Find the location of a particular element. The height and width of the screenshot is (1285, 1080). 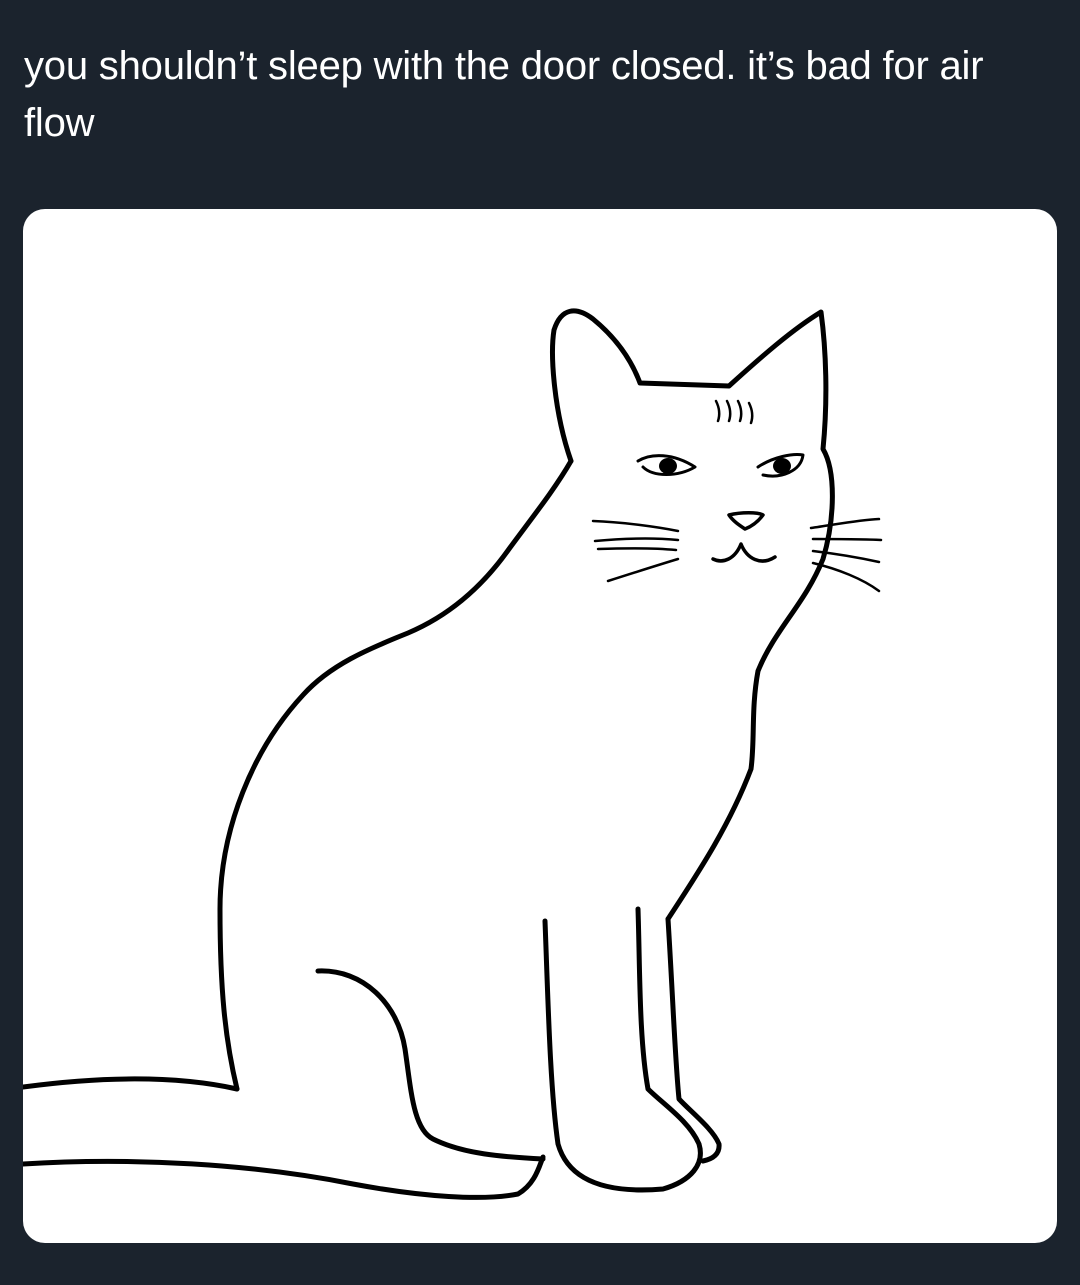

left-pupil is located at coordinates (668, 466).